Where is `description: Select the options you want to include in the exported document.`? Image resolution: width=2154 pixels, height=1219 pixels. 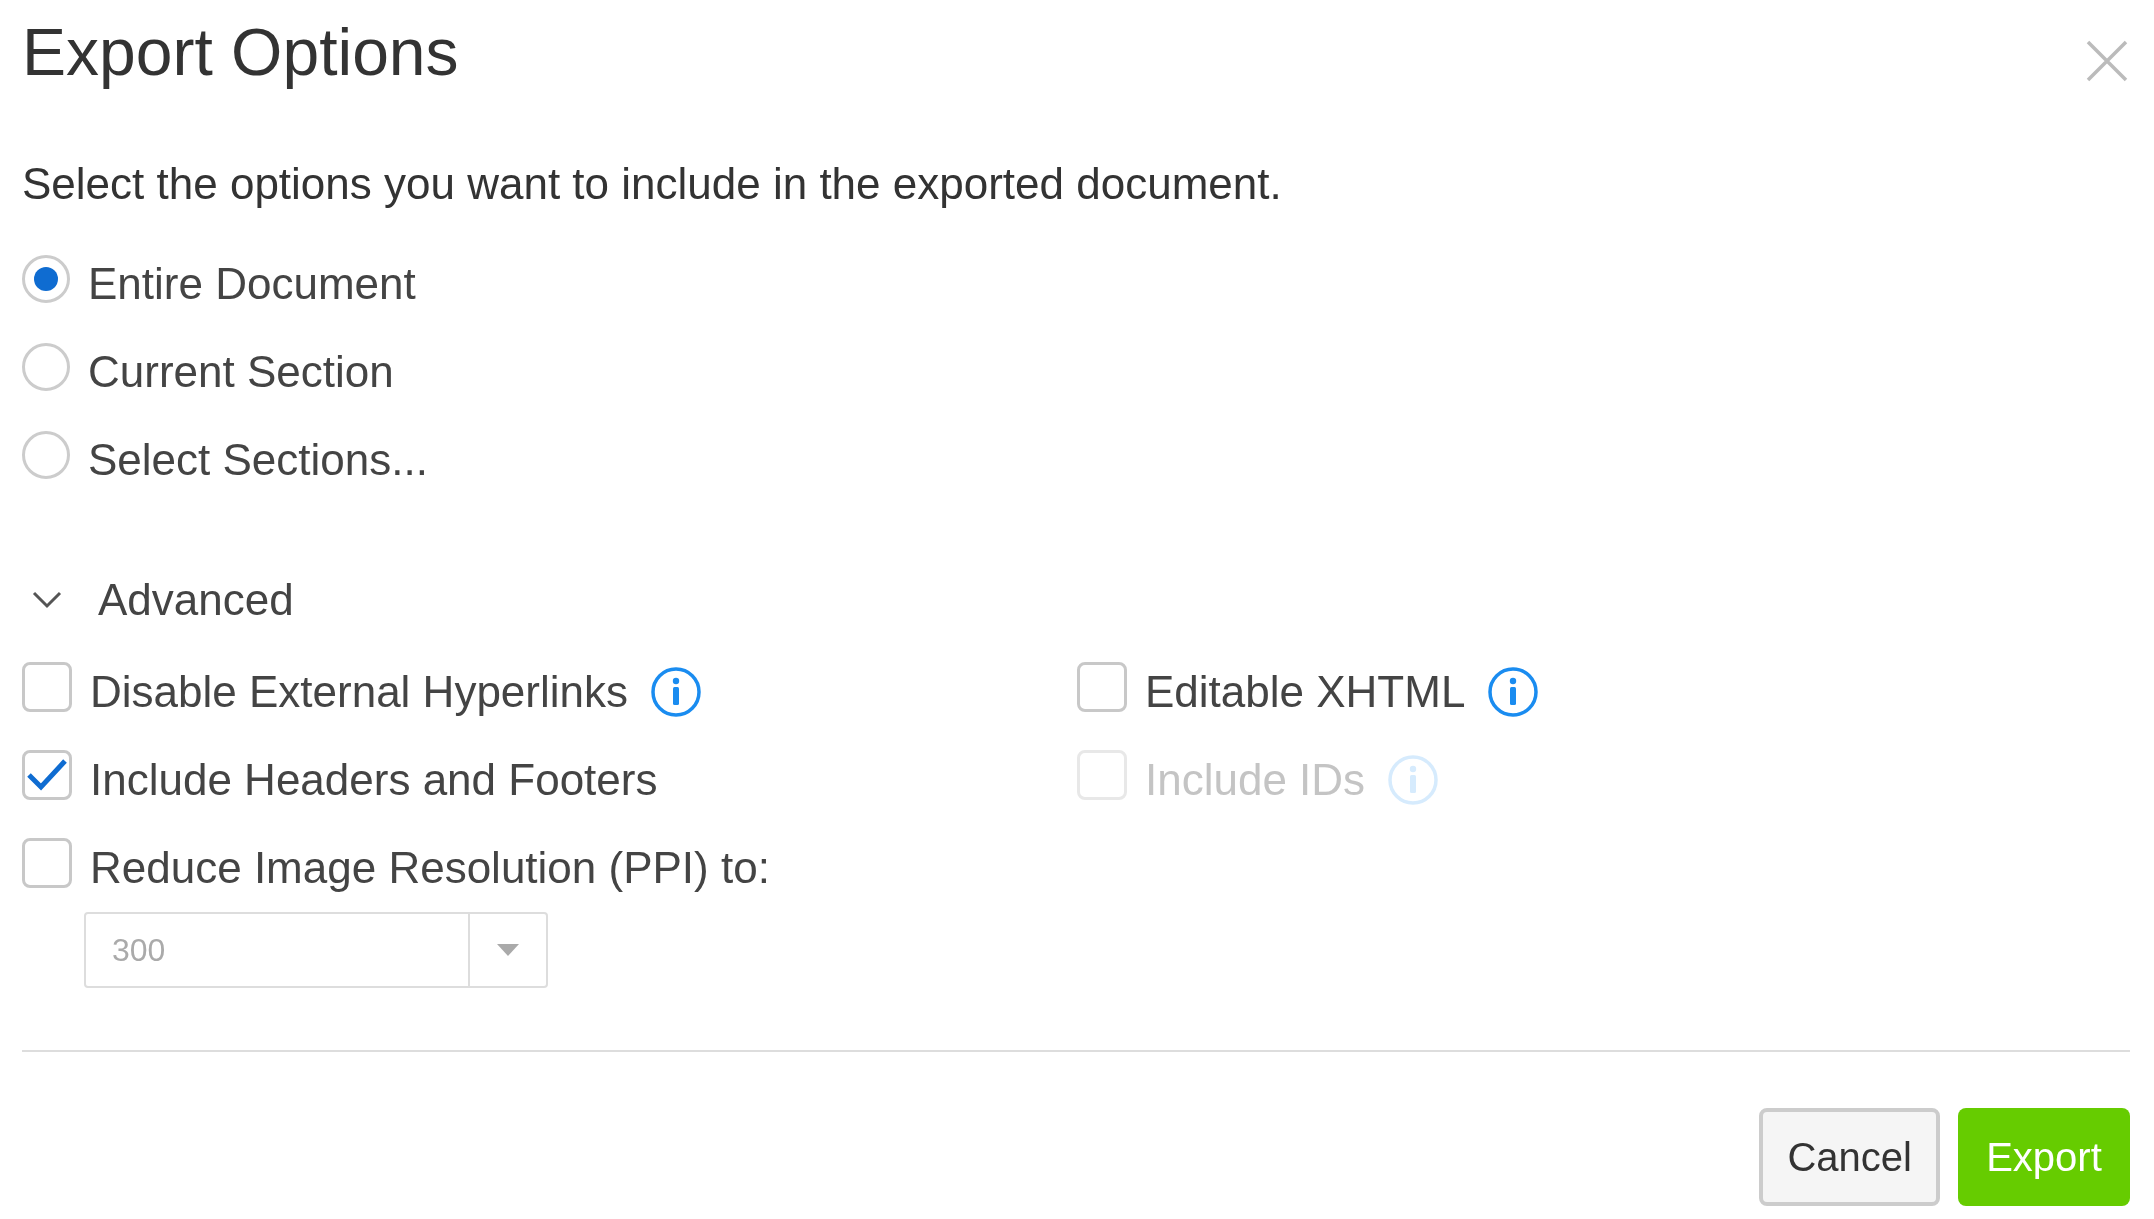 description: Select the options you want to include in the exported document. is located at coordinates (652, 184).